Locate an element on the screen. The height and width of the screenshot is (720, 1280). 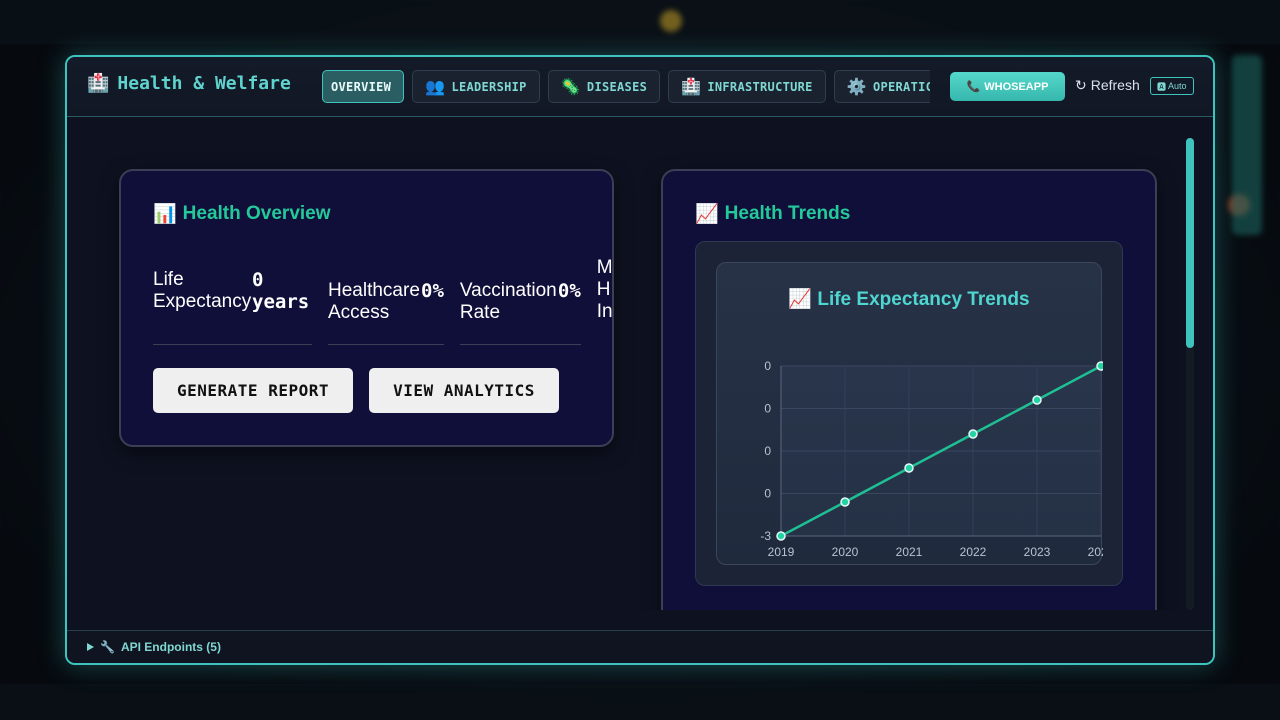
x-tick-label: 2019 is located at coordinates (781, 552).